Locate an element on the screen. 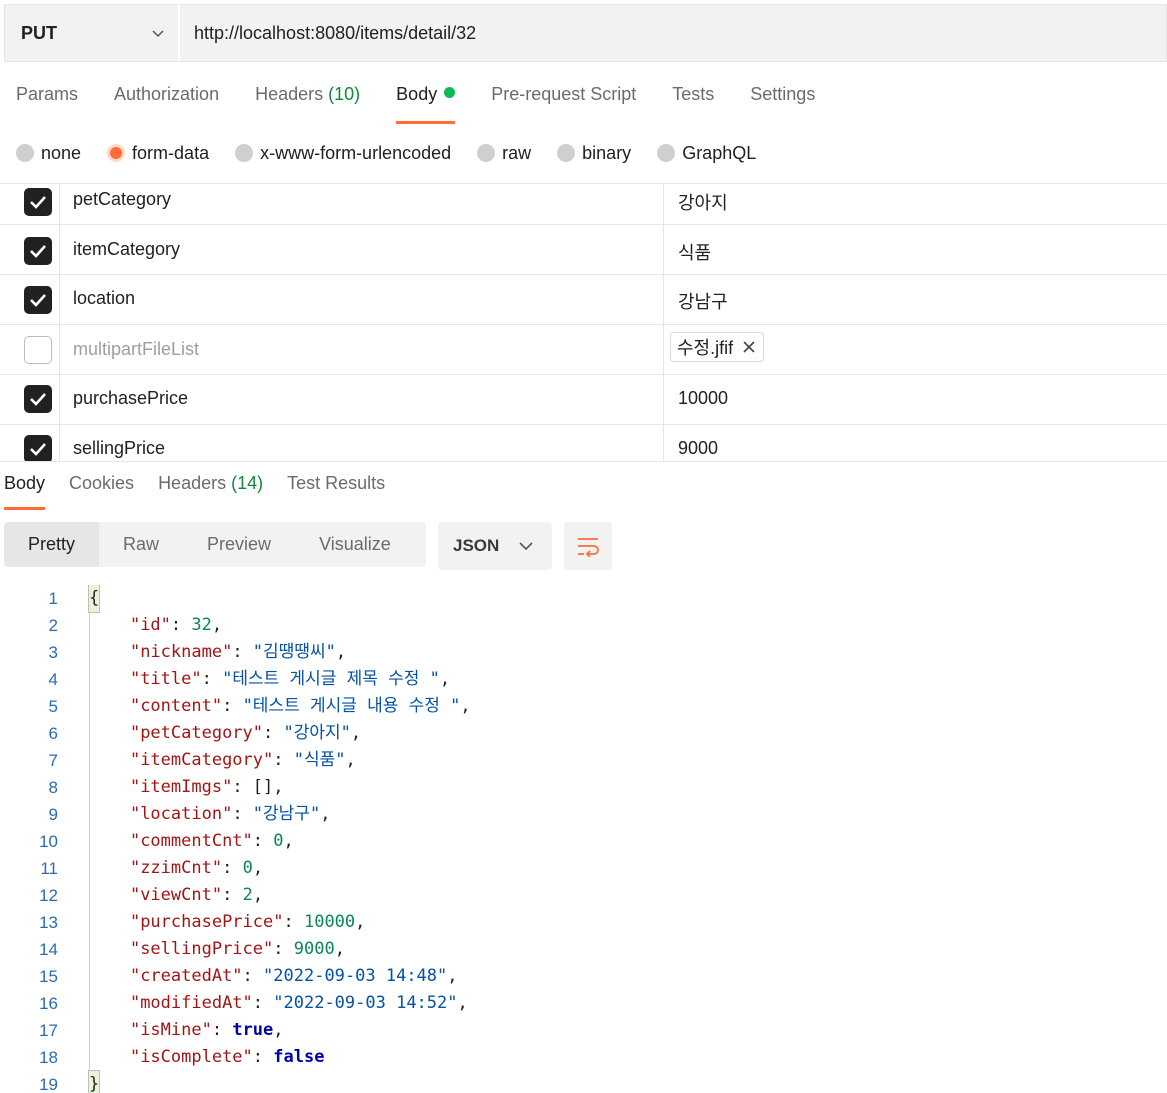  line-number: 7 is located at coordinates (53, 760).